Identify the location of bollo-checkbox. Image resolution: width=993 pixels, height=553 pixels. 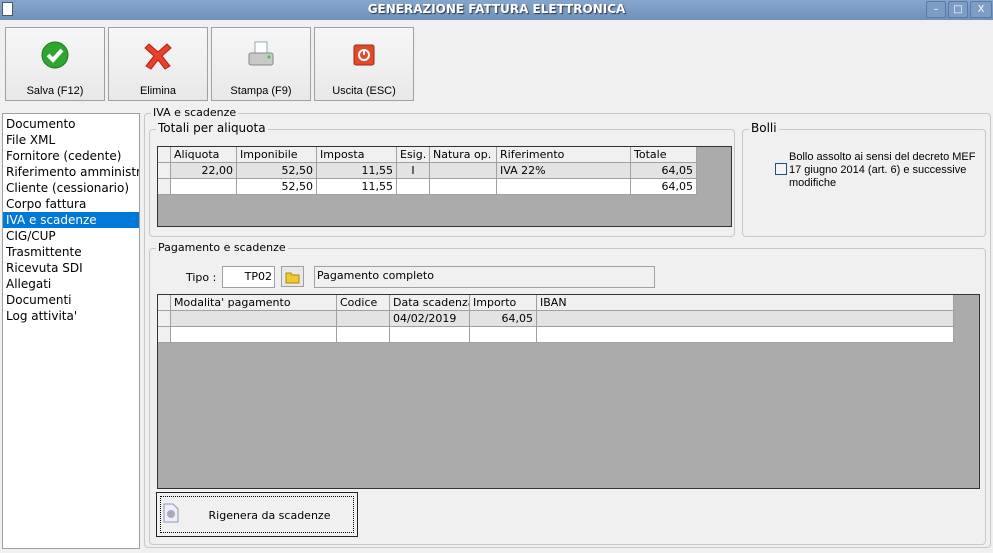
(781, 169).